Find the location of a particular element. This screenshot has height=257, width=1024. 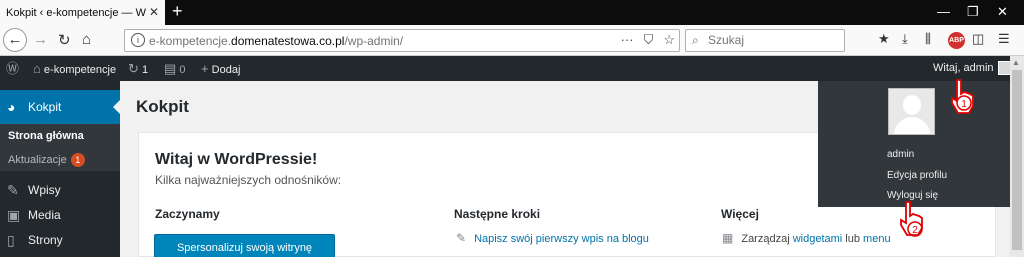

sidebar-item-dashboard: ◕ Kokpit is located at coordinates (60, 107).